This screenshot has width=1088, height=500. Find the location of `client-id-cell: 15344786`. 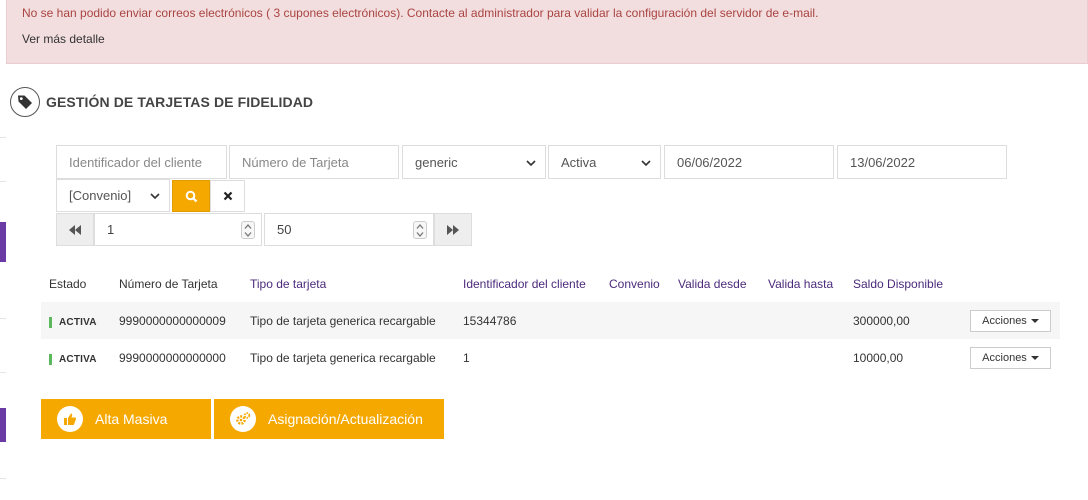

client-id-cell: 15344786 is located at coordinates (528, 320).